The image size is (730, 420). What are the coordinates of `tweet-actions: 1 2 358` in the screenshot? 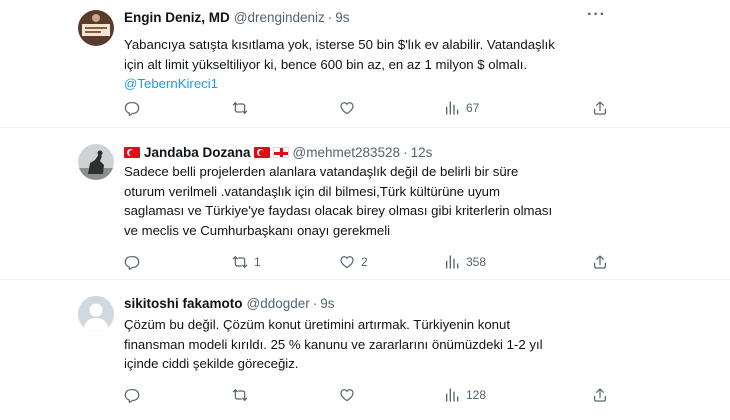 It's located at (364, 263).